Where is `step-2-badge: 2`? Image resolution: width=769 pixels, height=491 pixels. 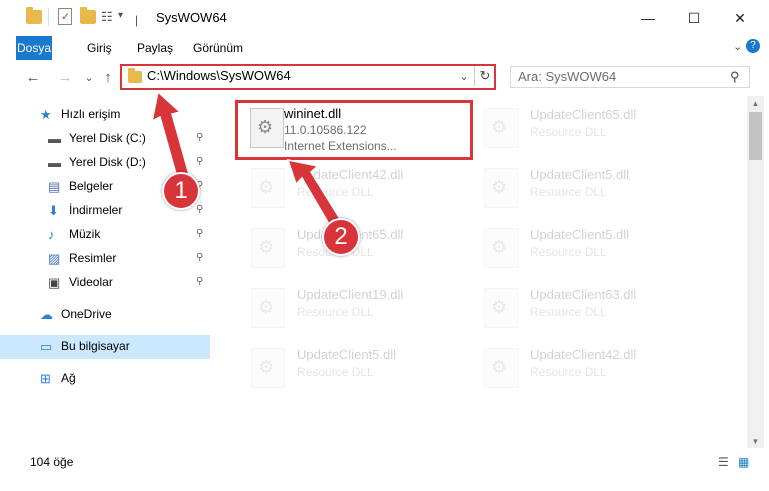
step-2-badge: 2 is located at coordinates (341, 237).